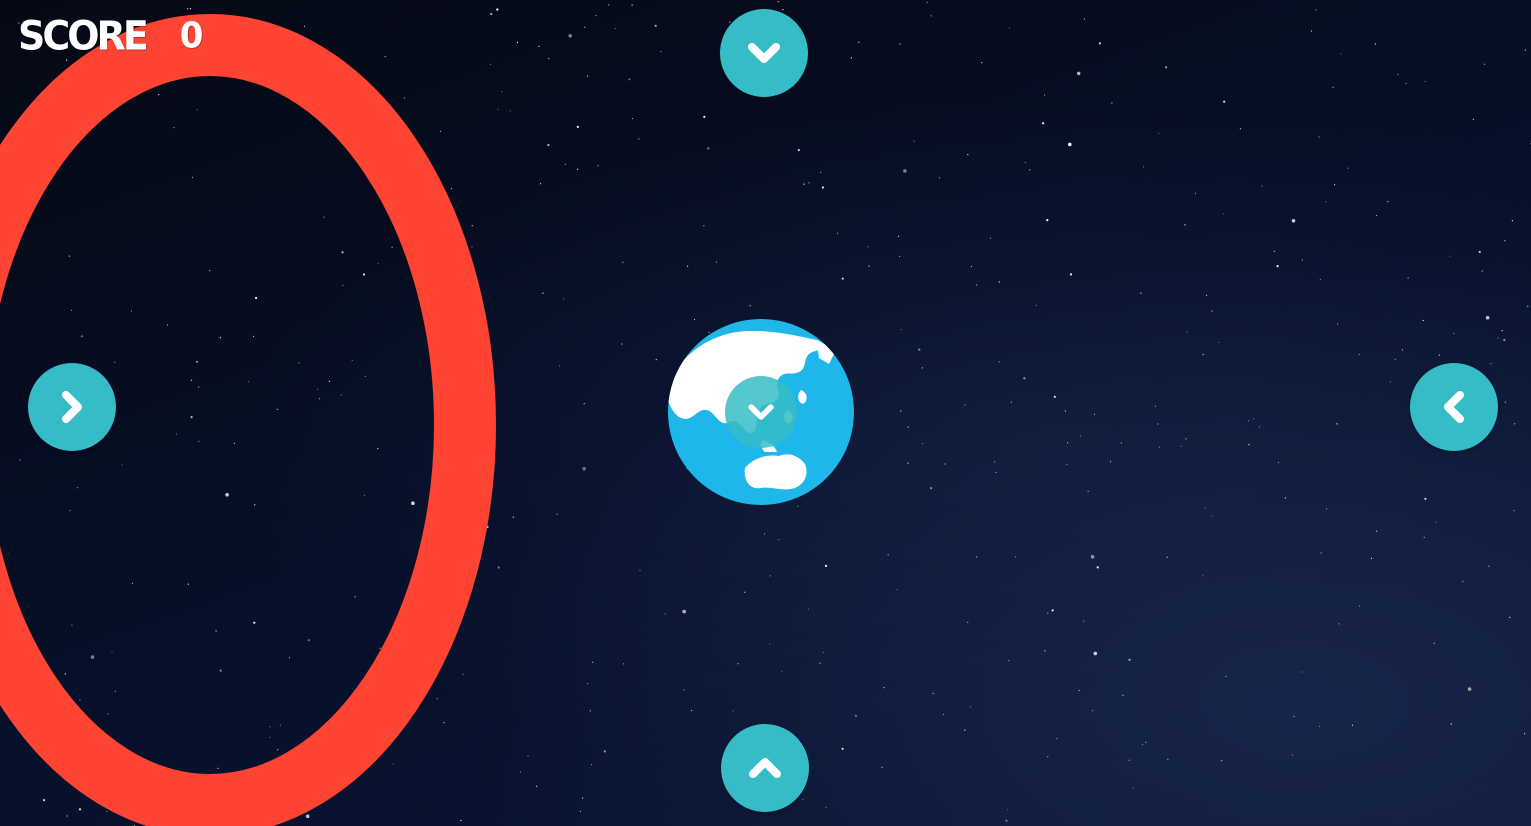 The width and height of the screenshot is (1531, 826). I want to click on down-arrow-button-center, so click(761, 412).